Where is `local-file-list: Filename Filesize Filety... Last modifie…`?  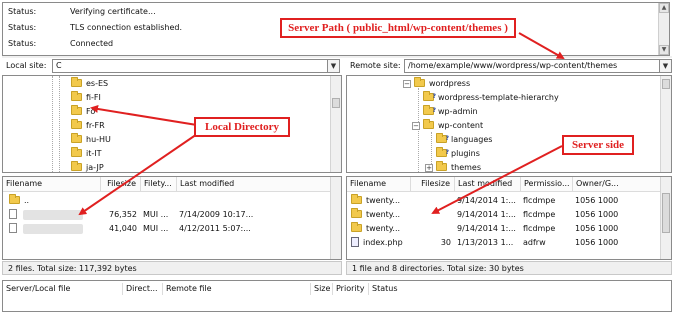 local-file-list: Filename Filesize Filety... Last modifie… is located at coordinates (172, 218).